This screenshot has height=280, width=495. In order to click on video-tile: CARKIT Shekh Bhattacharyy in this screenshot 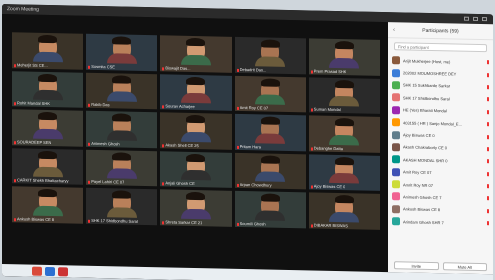, I will do `click(48, 166)`.